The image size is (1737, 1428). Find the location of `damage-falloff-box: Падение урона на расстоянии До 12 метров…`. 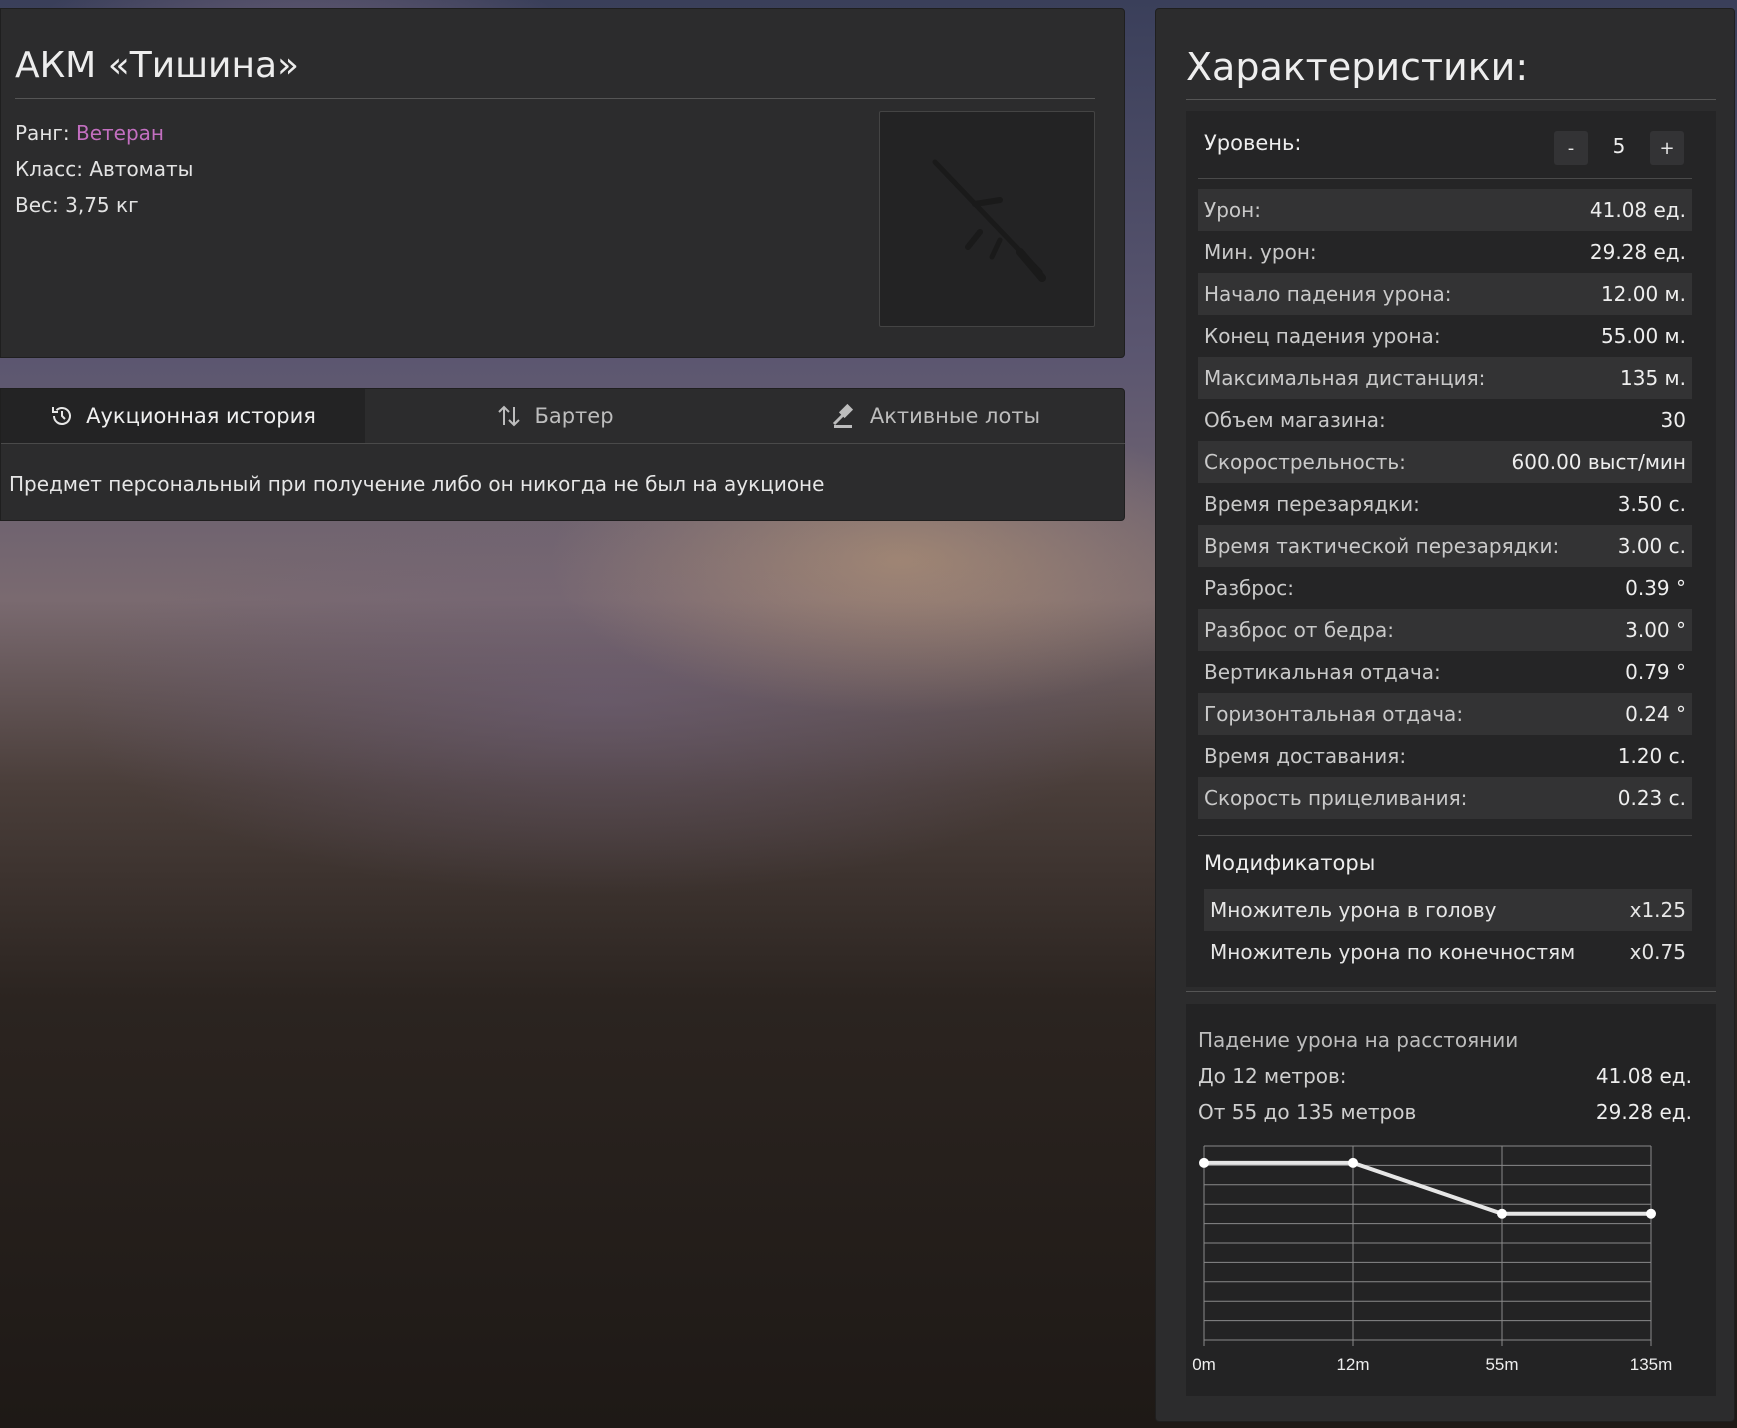

damage-falloff-box: Падение урона на расстоянии До 12 метров… is located at coordinates (1451, 1200).